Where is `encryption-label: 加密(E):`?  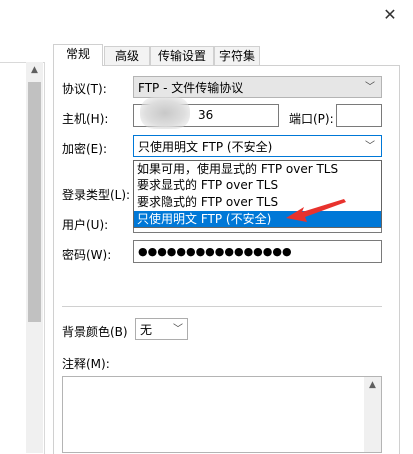 encryption-label: 加密(E): is located at coordinates (84, 149).